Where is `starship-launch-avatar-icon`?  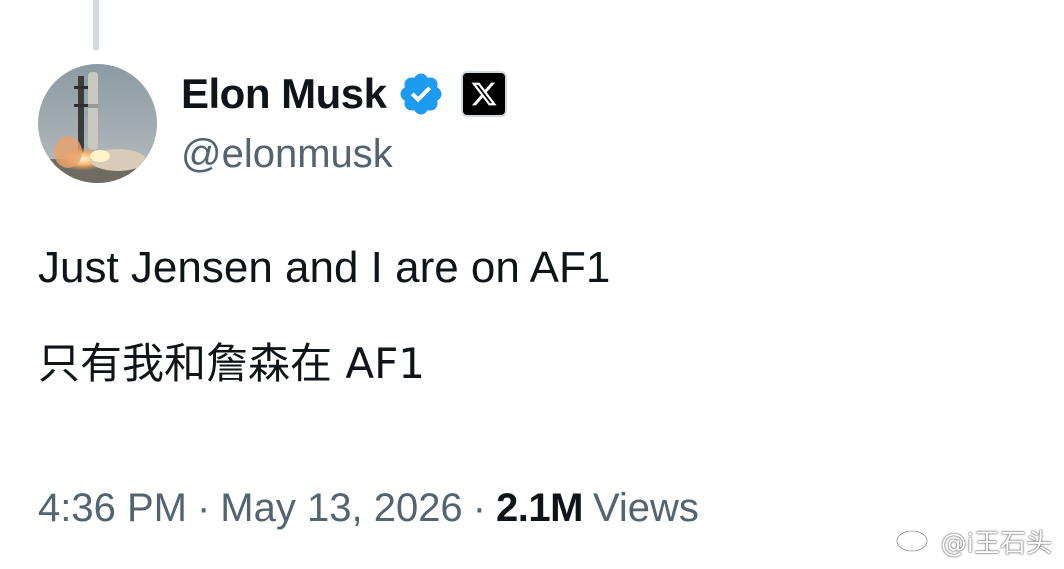 starship-launch-avatar-icon is located at coordinates (97, 123).